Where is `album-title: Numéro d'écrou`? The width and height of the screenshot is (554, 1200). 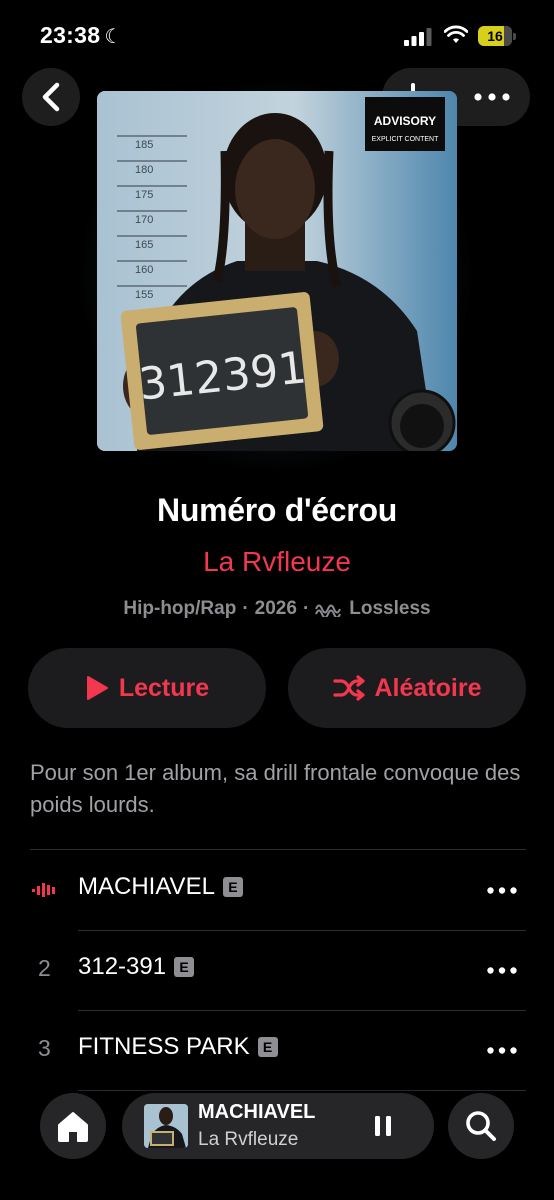
album-title: Numéro d'écrou is located at coordinates (277, 510).